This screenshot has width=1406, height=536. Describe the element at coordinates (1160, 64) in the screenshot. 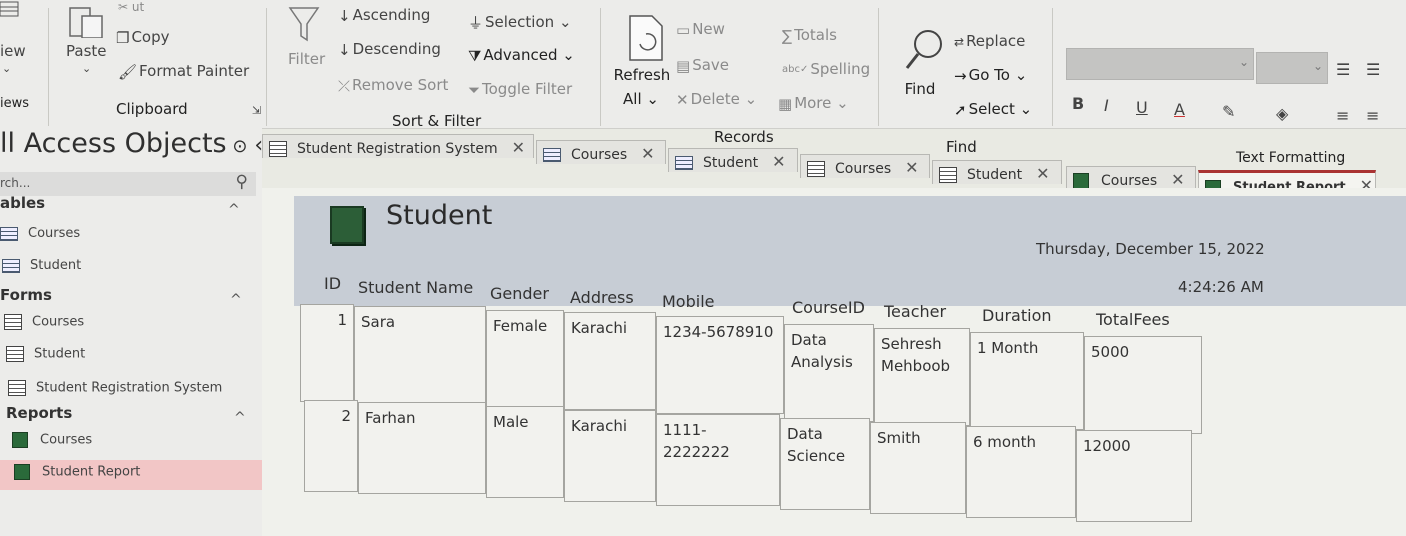

I see `font-name-combo: ⌄` at that location.